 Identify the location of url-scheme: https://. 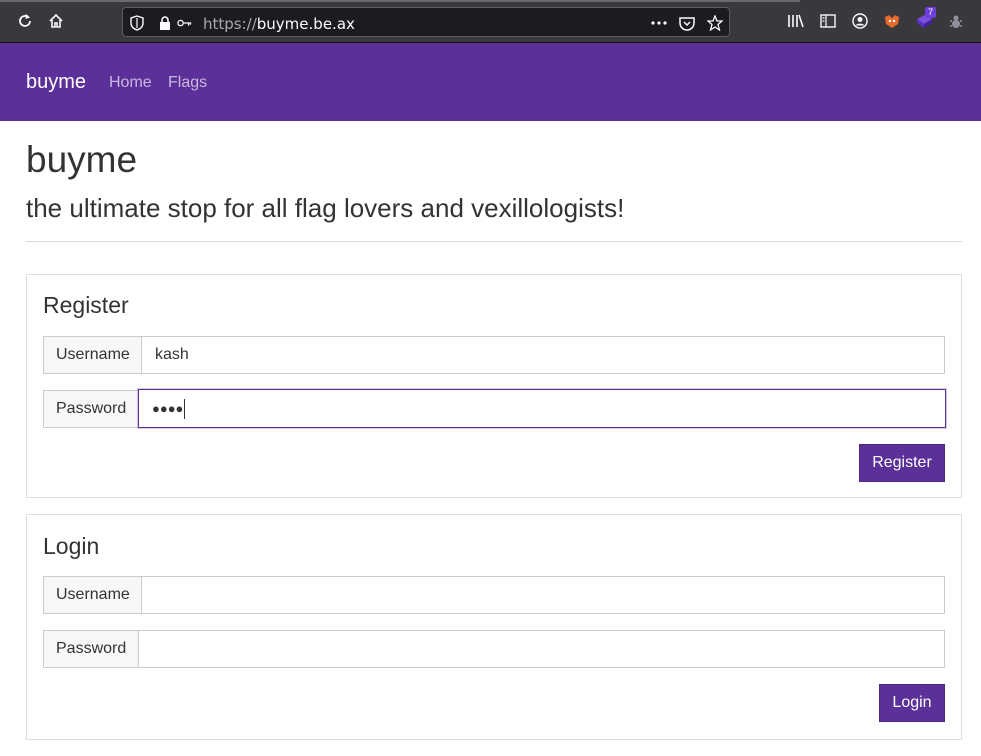
(230, 24).